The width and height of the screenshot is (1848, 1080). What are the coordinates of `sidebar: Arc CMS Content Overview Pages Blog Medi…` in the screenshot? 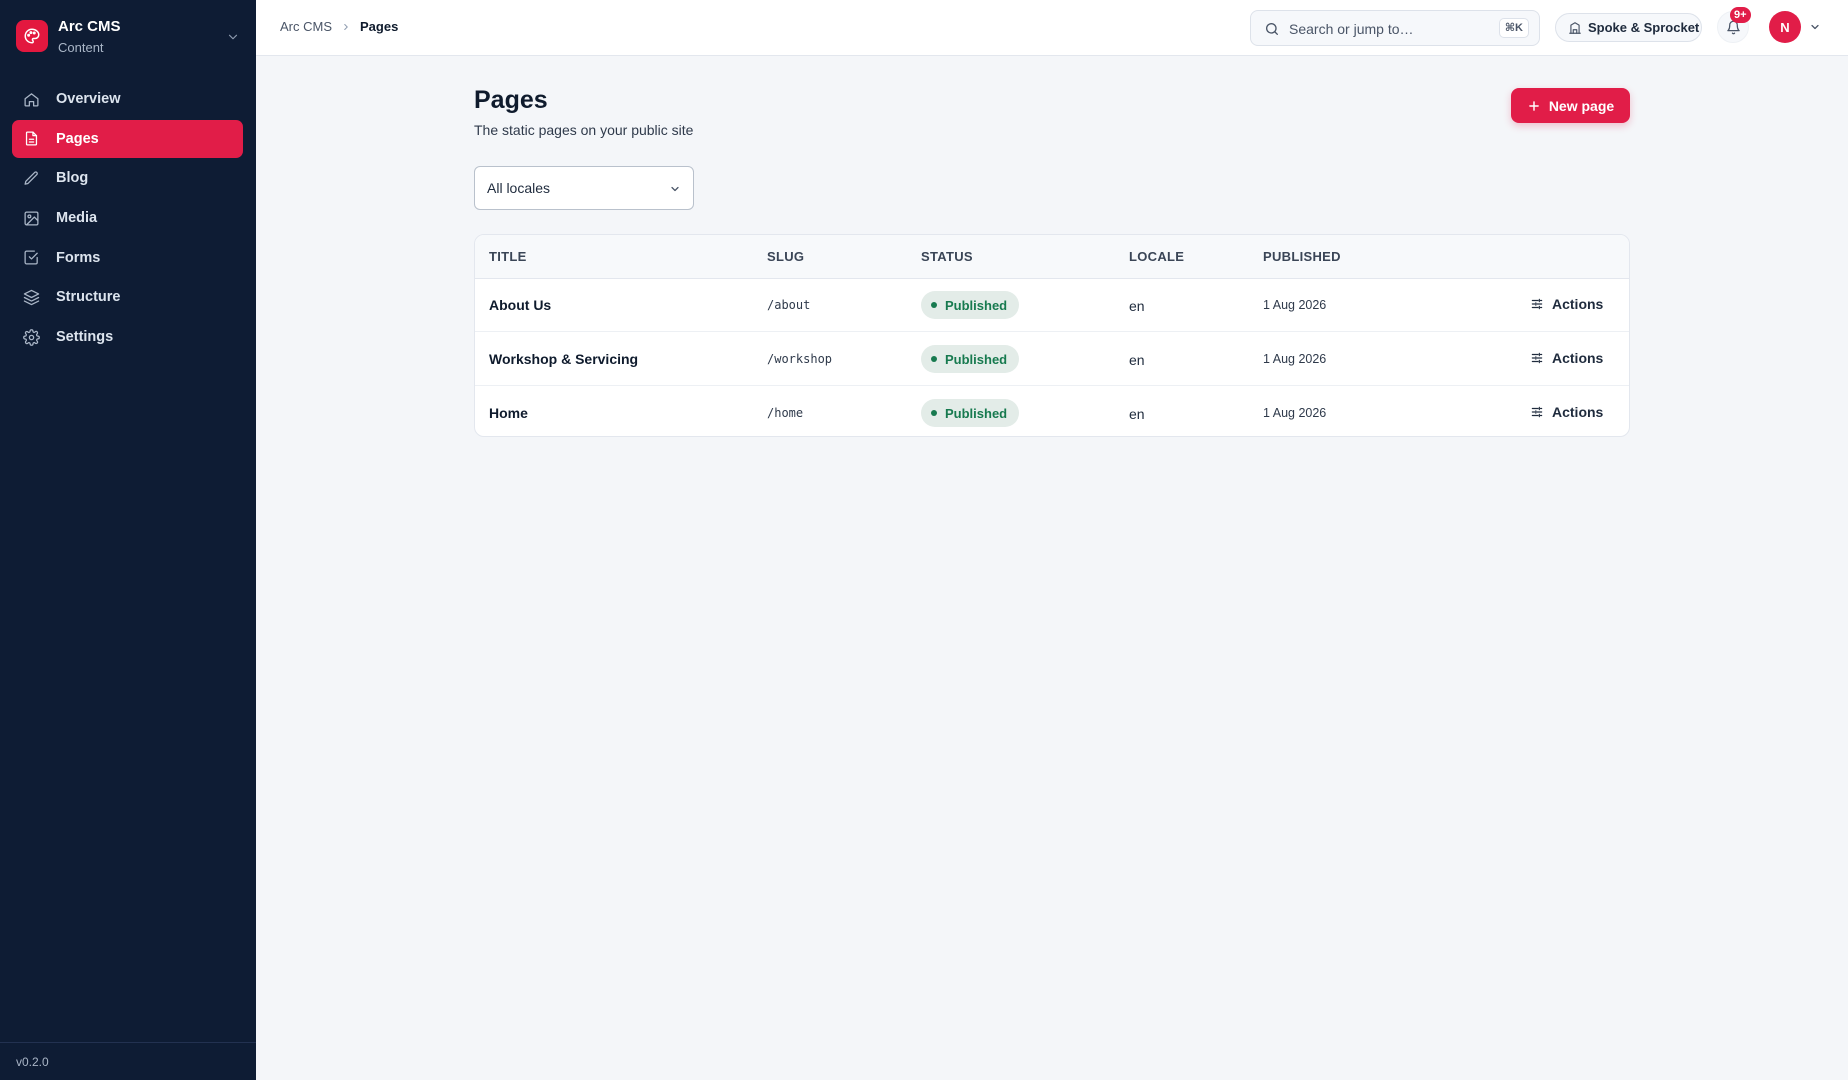 It's located at (128, 540).